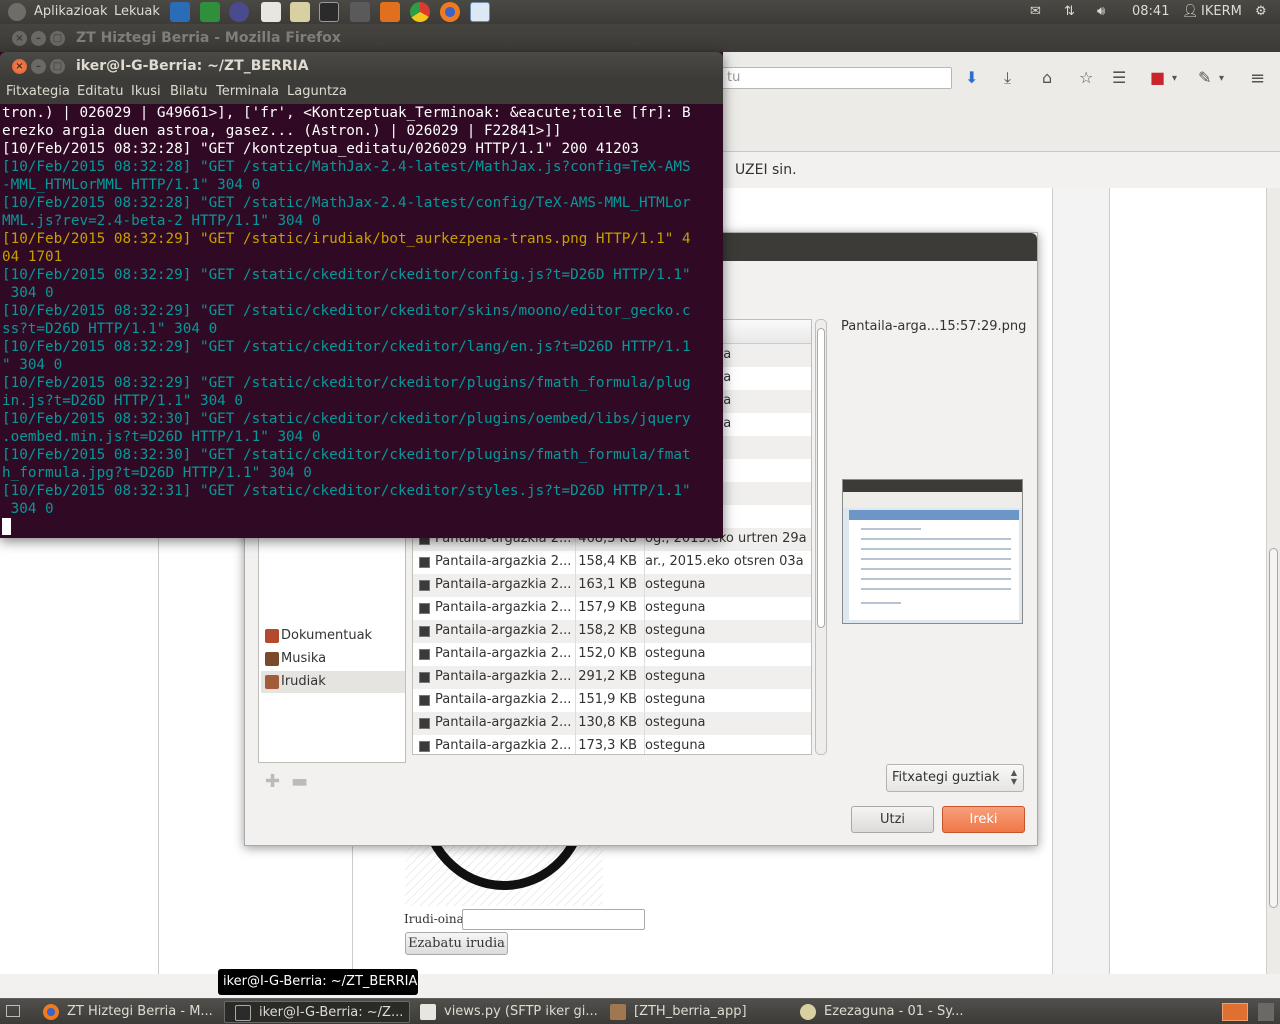  I want to click on firefox-scrollbar, so click(1273, 581).